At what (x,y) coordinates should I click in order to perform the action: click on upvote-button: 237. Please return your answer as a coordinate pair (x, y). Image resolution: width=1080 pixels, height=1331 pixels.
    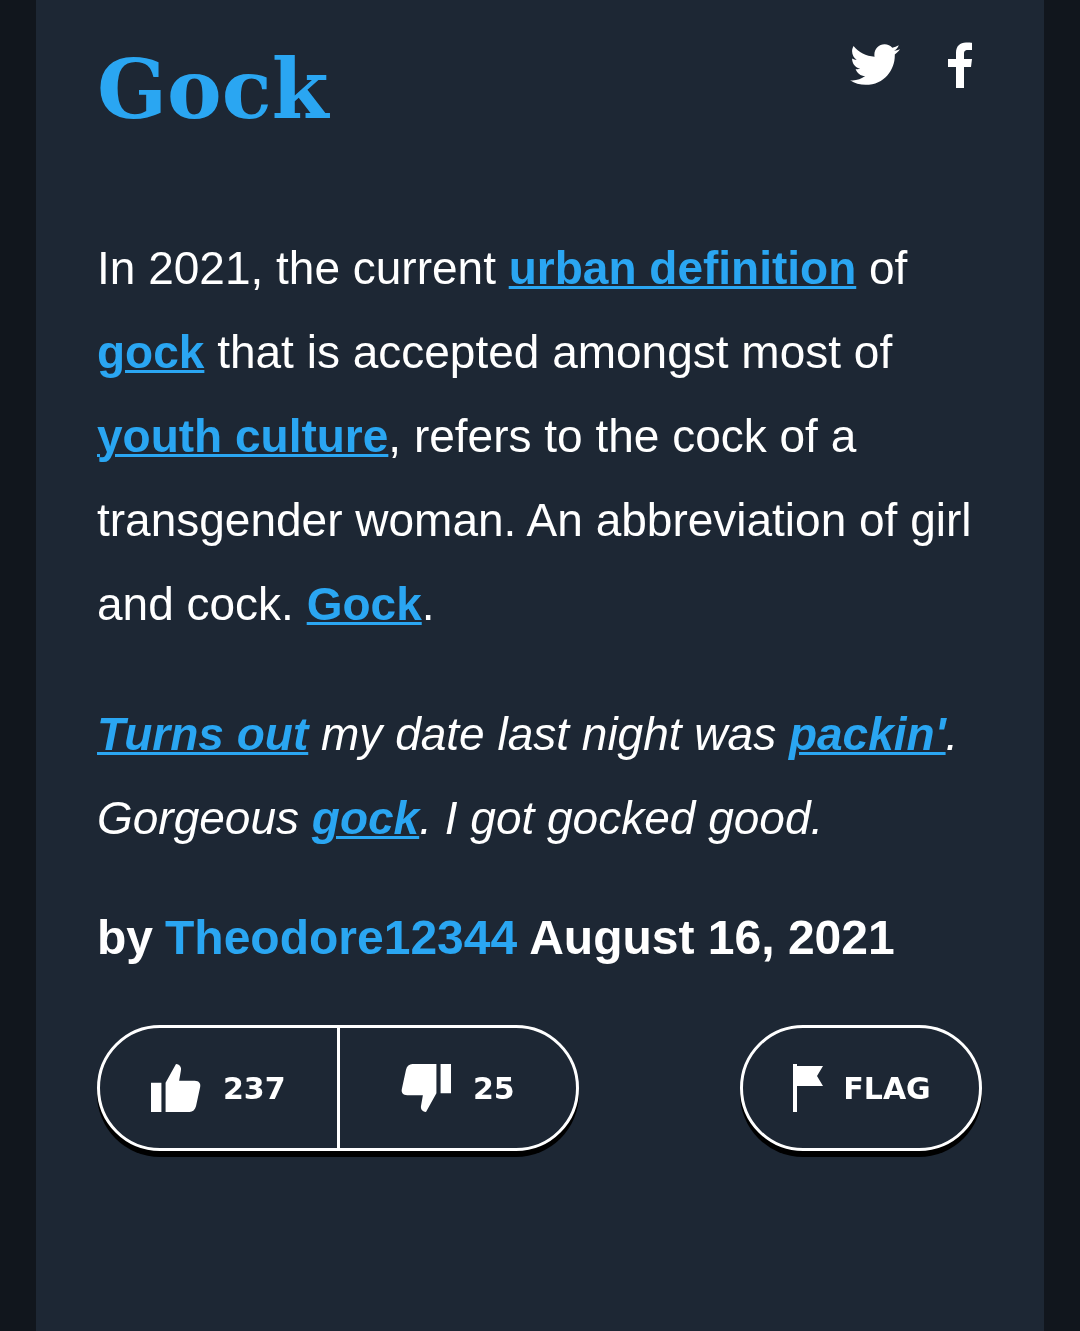
    Looking at the image, I should click on (218, 1088).